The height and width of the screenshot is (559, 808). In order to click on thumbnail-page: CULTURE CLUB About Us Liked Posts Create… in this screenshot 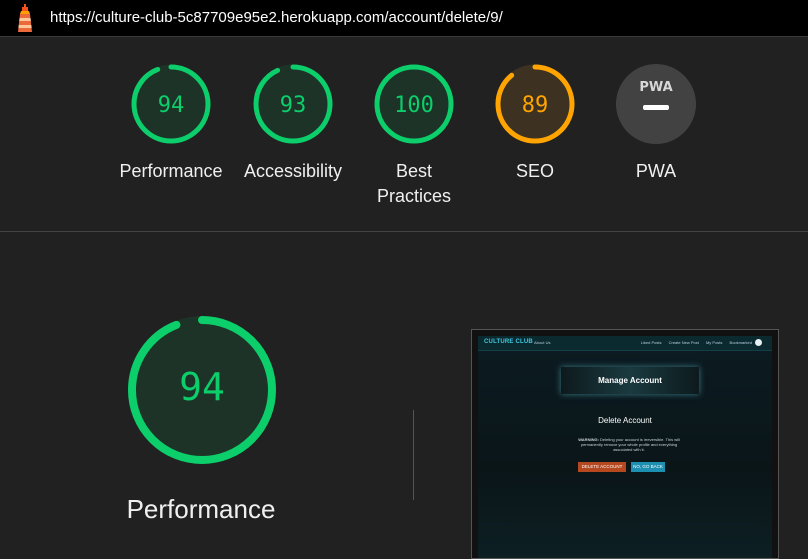, I will do `click(625, 447)`.